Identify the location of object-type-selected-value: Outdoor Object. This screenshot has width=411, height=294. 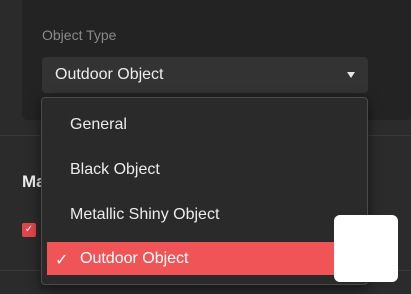
(109, 74).